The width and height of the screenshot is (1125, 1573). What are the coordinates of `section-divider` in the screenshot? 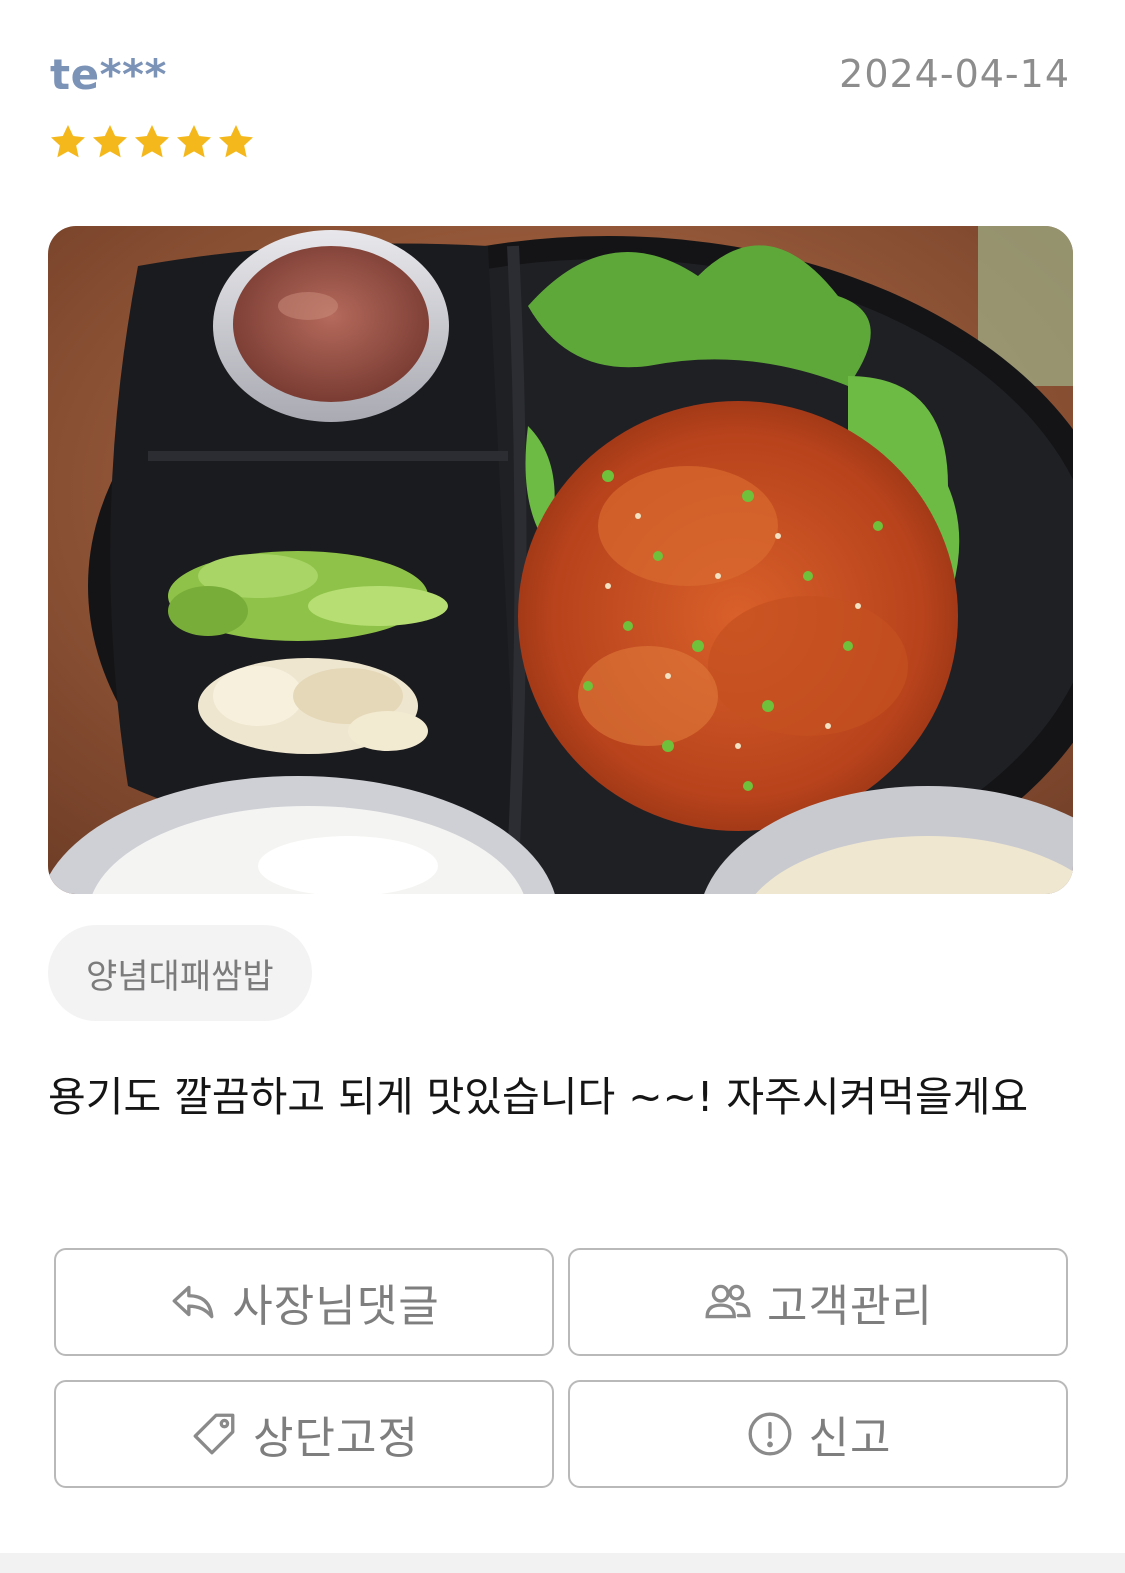 It's located at (562, 1563).